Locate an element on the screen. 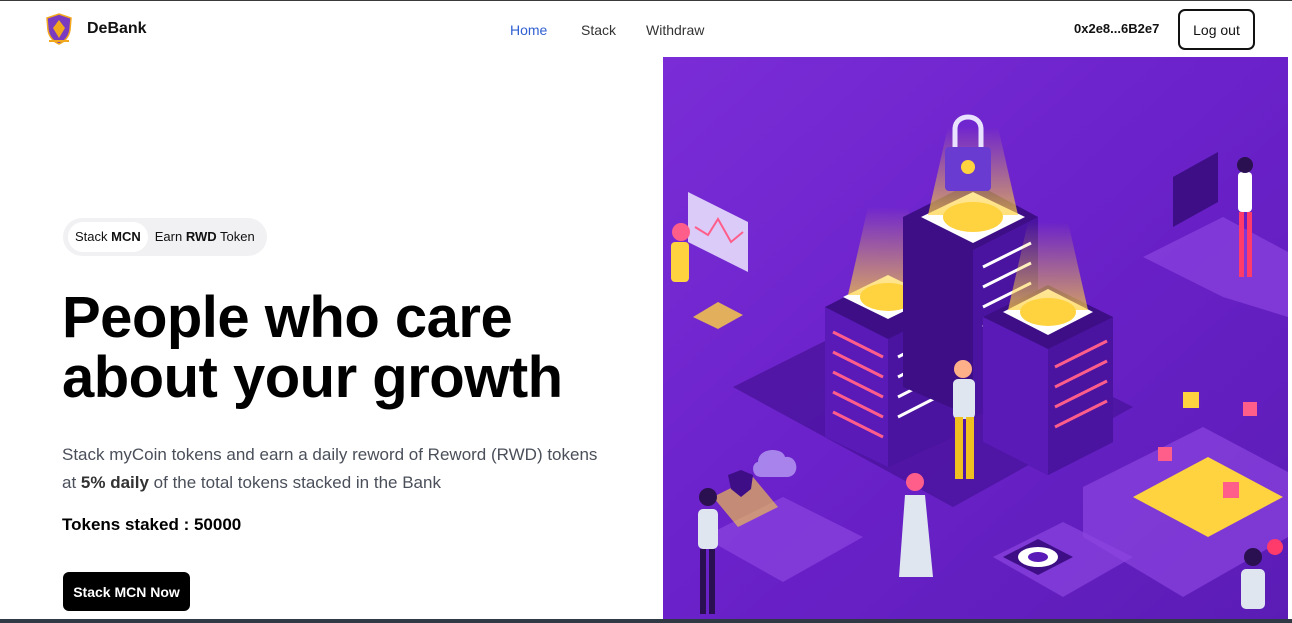 The width and height of the screenshot is (1292, 623). earn-token-badge: Earn RWD Token is located at coordinates (204, 236).